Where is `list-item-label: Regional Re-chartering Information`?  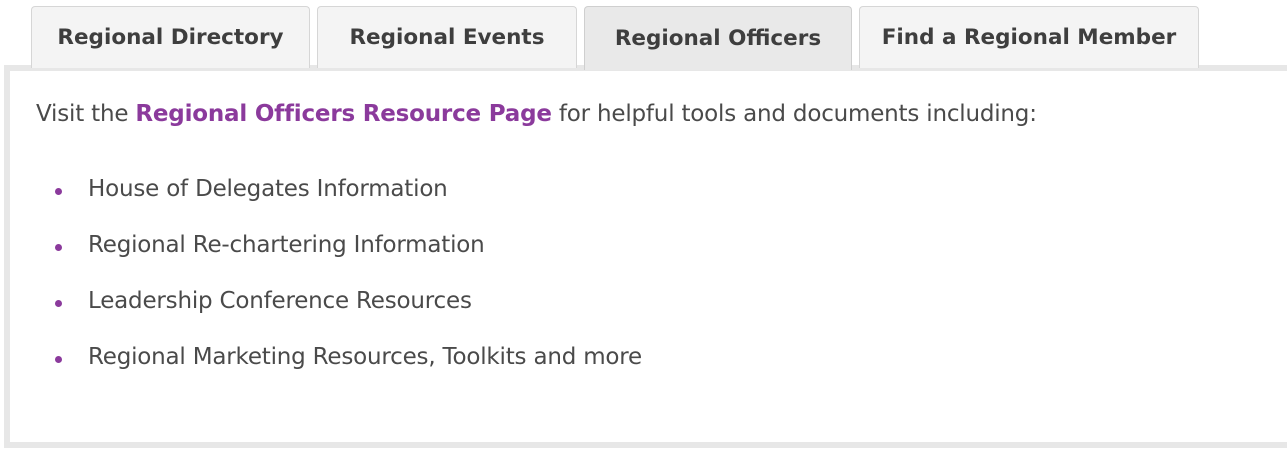
list-item-label: Regional Re-chartering Information is located at coordinates (286, 245).